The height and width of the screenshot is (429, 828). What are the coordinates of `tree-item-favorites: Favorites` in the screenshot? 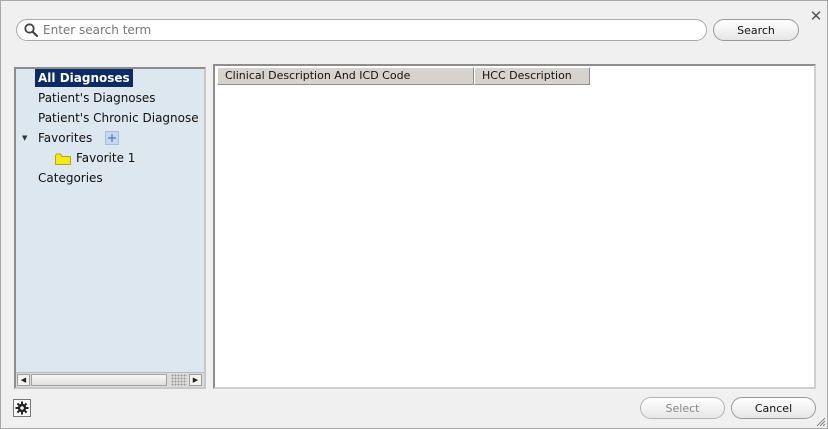 It's located at (65, 138).